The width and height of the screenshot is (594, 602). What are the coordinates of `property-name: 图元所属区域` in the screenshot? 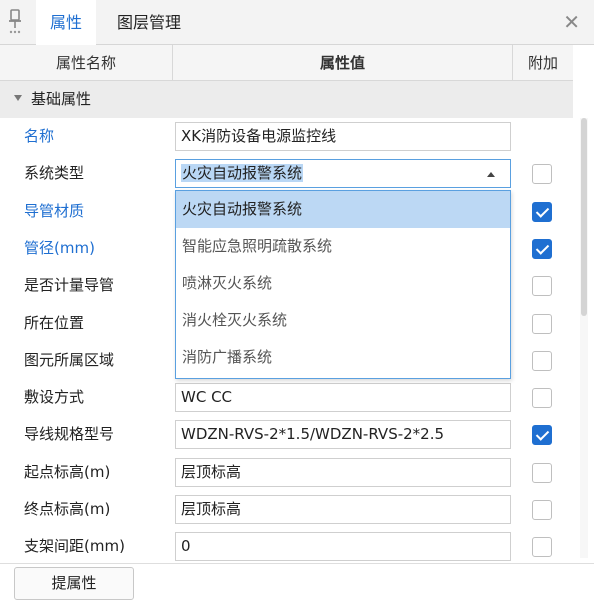 It's located at (69, 359).